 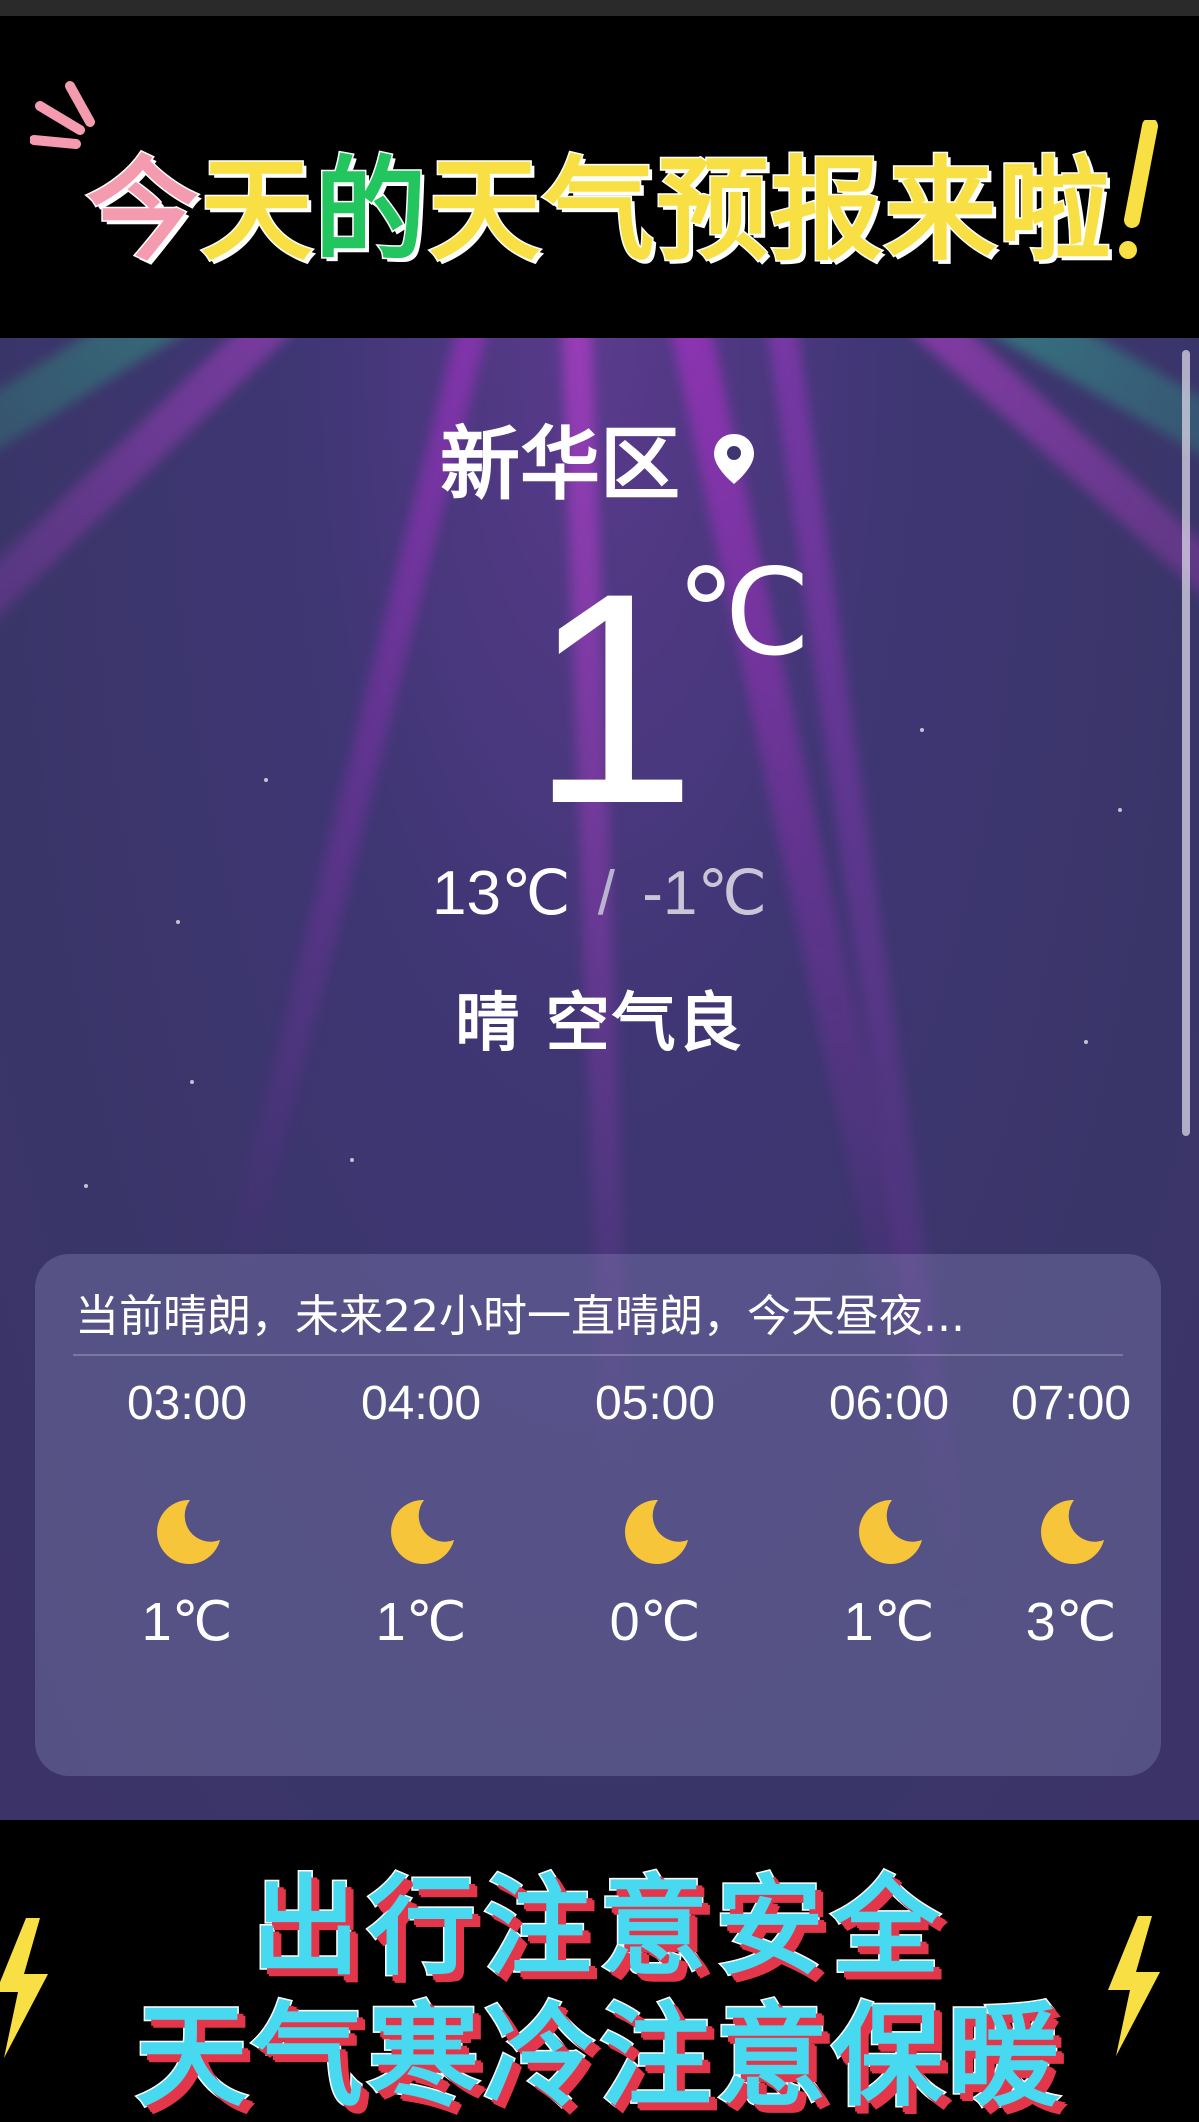 What do you see at coordinates (889, 1403) in the screenshot?
I see `hour-time: 06:00` at bounding box center [889, 1403].